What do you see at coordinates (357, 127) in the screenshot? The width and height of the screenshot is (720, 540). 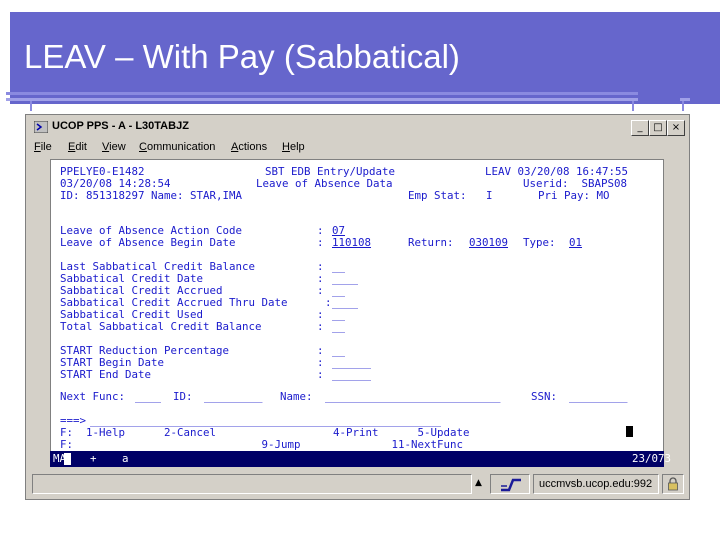 I see `window-titlebar: UCOP PPS - A - L30TABJZ _ □ ×` at bounding box center [357, 127].